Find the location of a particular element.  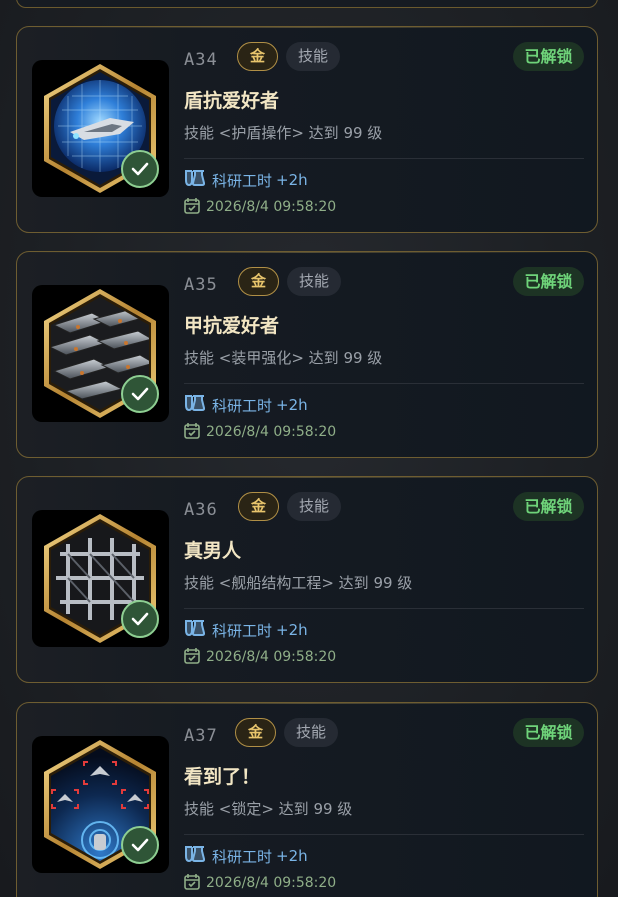

ship-frame-icon is located at coordinates (100, 578).